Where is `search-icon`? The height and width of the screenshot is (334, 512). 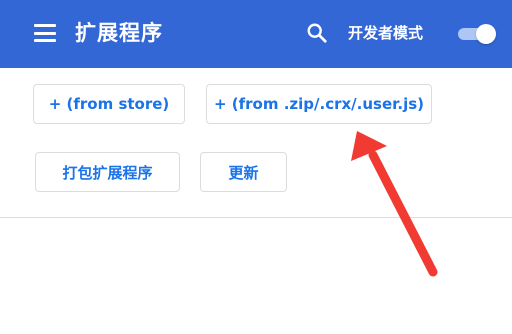
search-icon is located at coordinates (317, 33).